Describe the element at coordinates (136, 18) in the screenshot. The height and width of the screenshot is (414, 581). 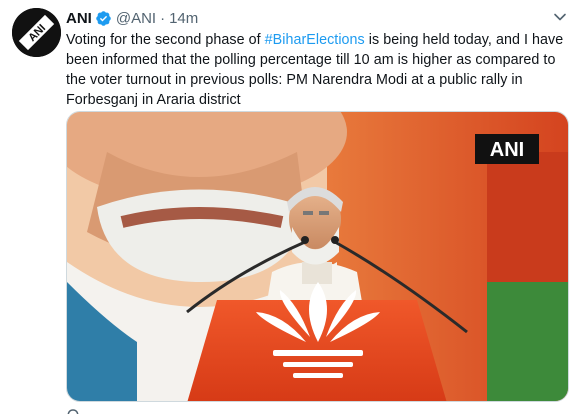
I see `author-handle: @ANI` at that location.